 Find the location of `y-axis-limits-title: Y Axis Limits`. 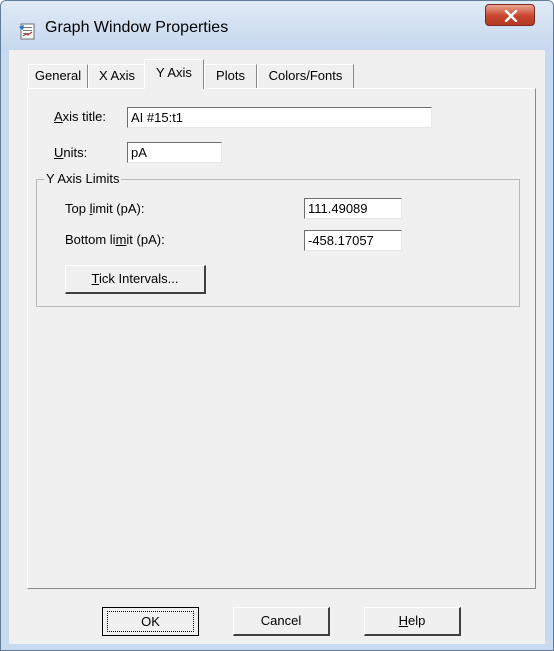

y-axis-limits-title: Y Axis Limits is located at coordinates (83, 178).